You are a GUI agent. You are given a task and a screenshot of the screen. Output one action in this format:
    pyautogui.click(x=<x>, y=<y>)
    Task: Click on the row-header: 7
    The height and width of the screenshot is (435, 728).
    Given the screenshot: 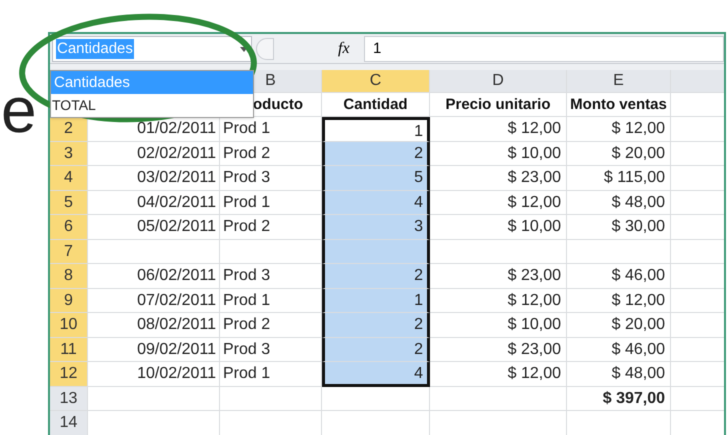 What is the action you would take?
    pyautogui.click(x=69, y=252)
    